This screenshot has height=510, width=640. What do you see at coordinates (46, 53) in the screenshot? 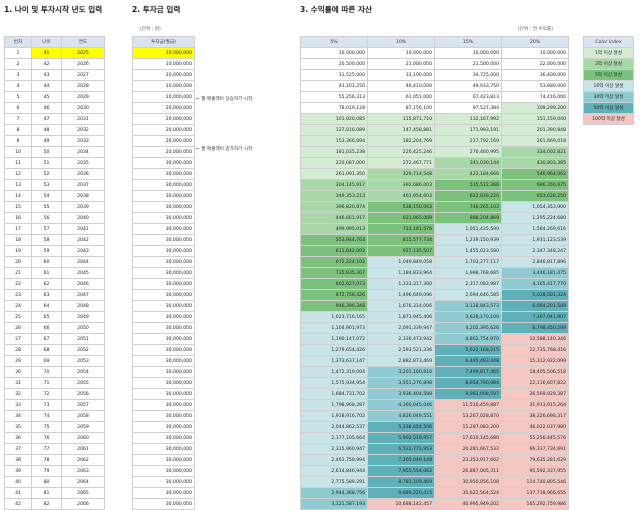
I see `age-cell: 41` at bounding box center [46, 53].